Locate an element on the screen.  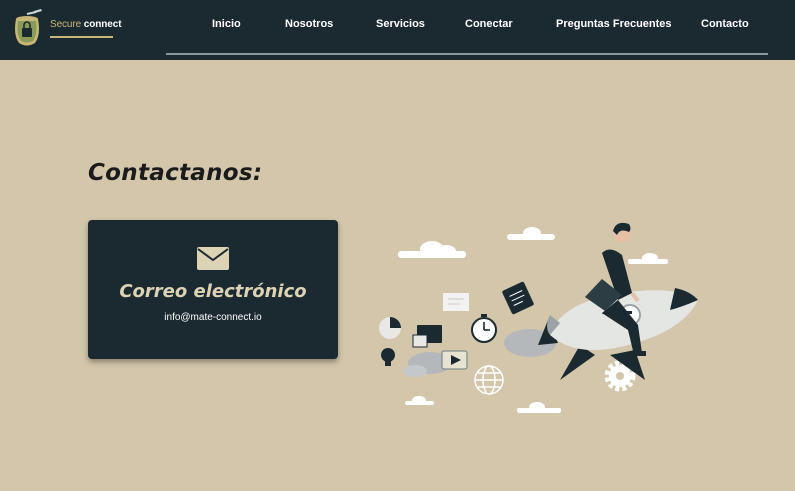
nav-item-servicios: Servicios is located at coordinates (400, 24).